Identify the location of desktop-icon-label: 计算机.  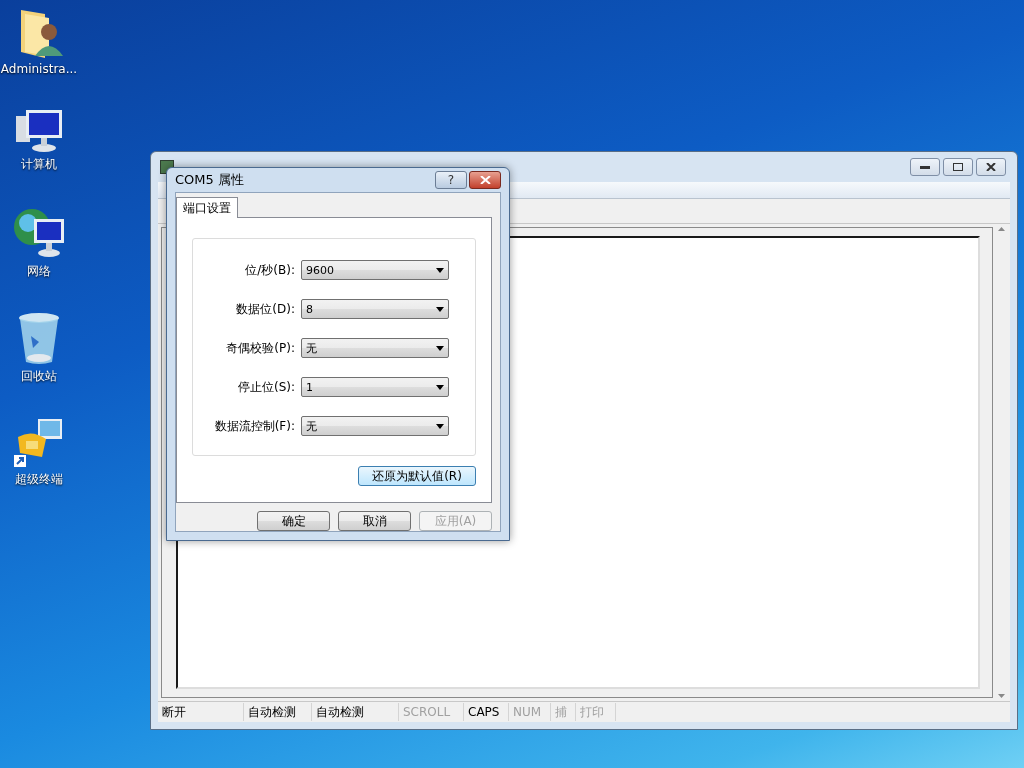
(39, 164).